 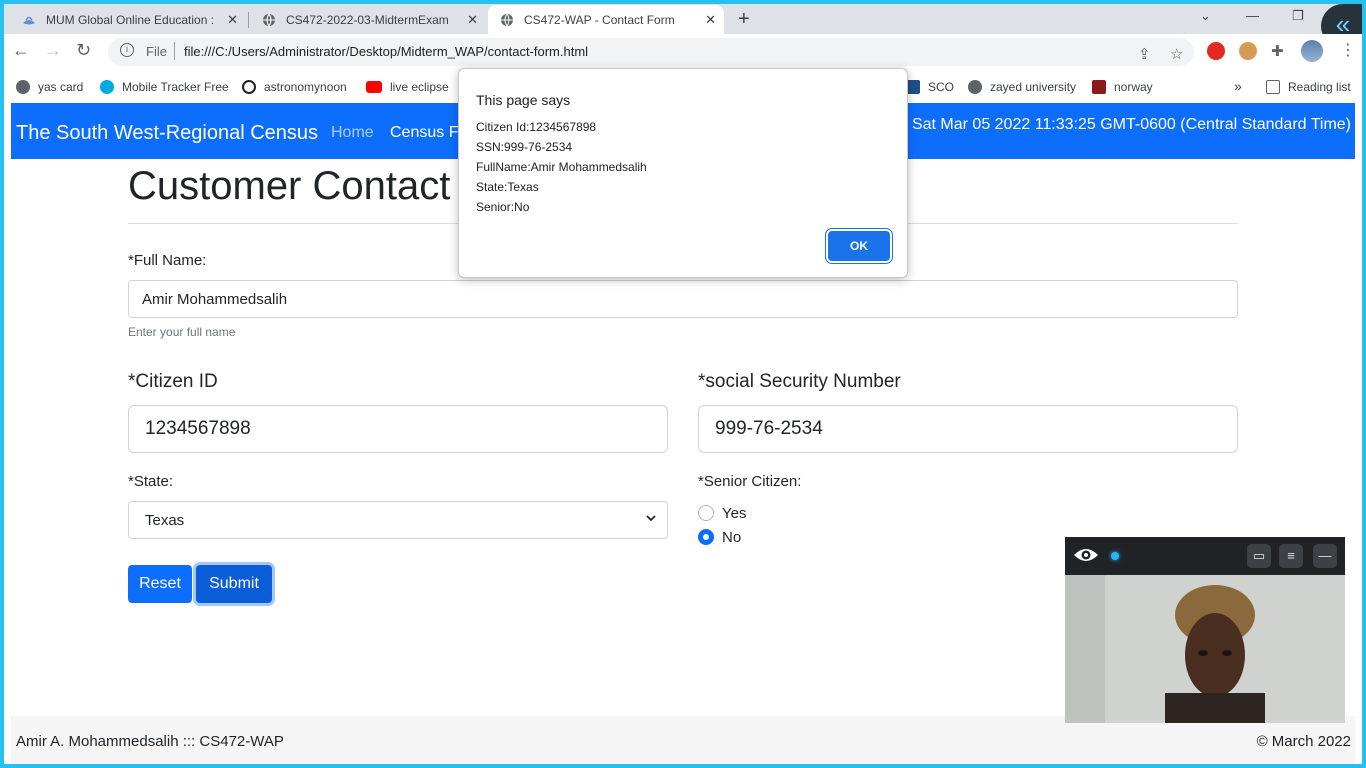 I want to click on eye-icon, so click(x=1086, y=555).